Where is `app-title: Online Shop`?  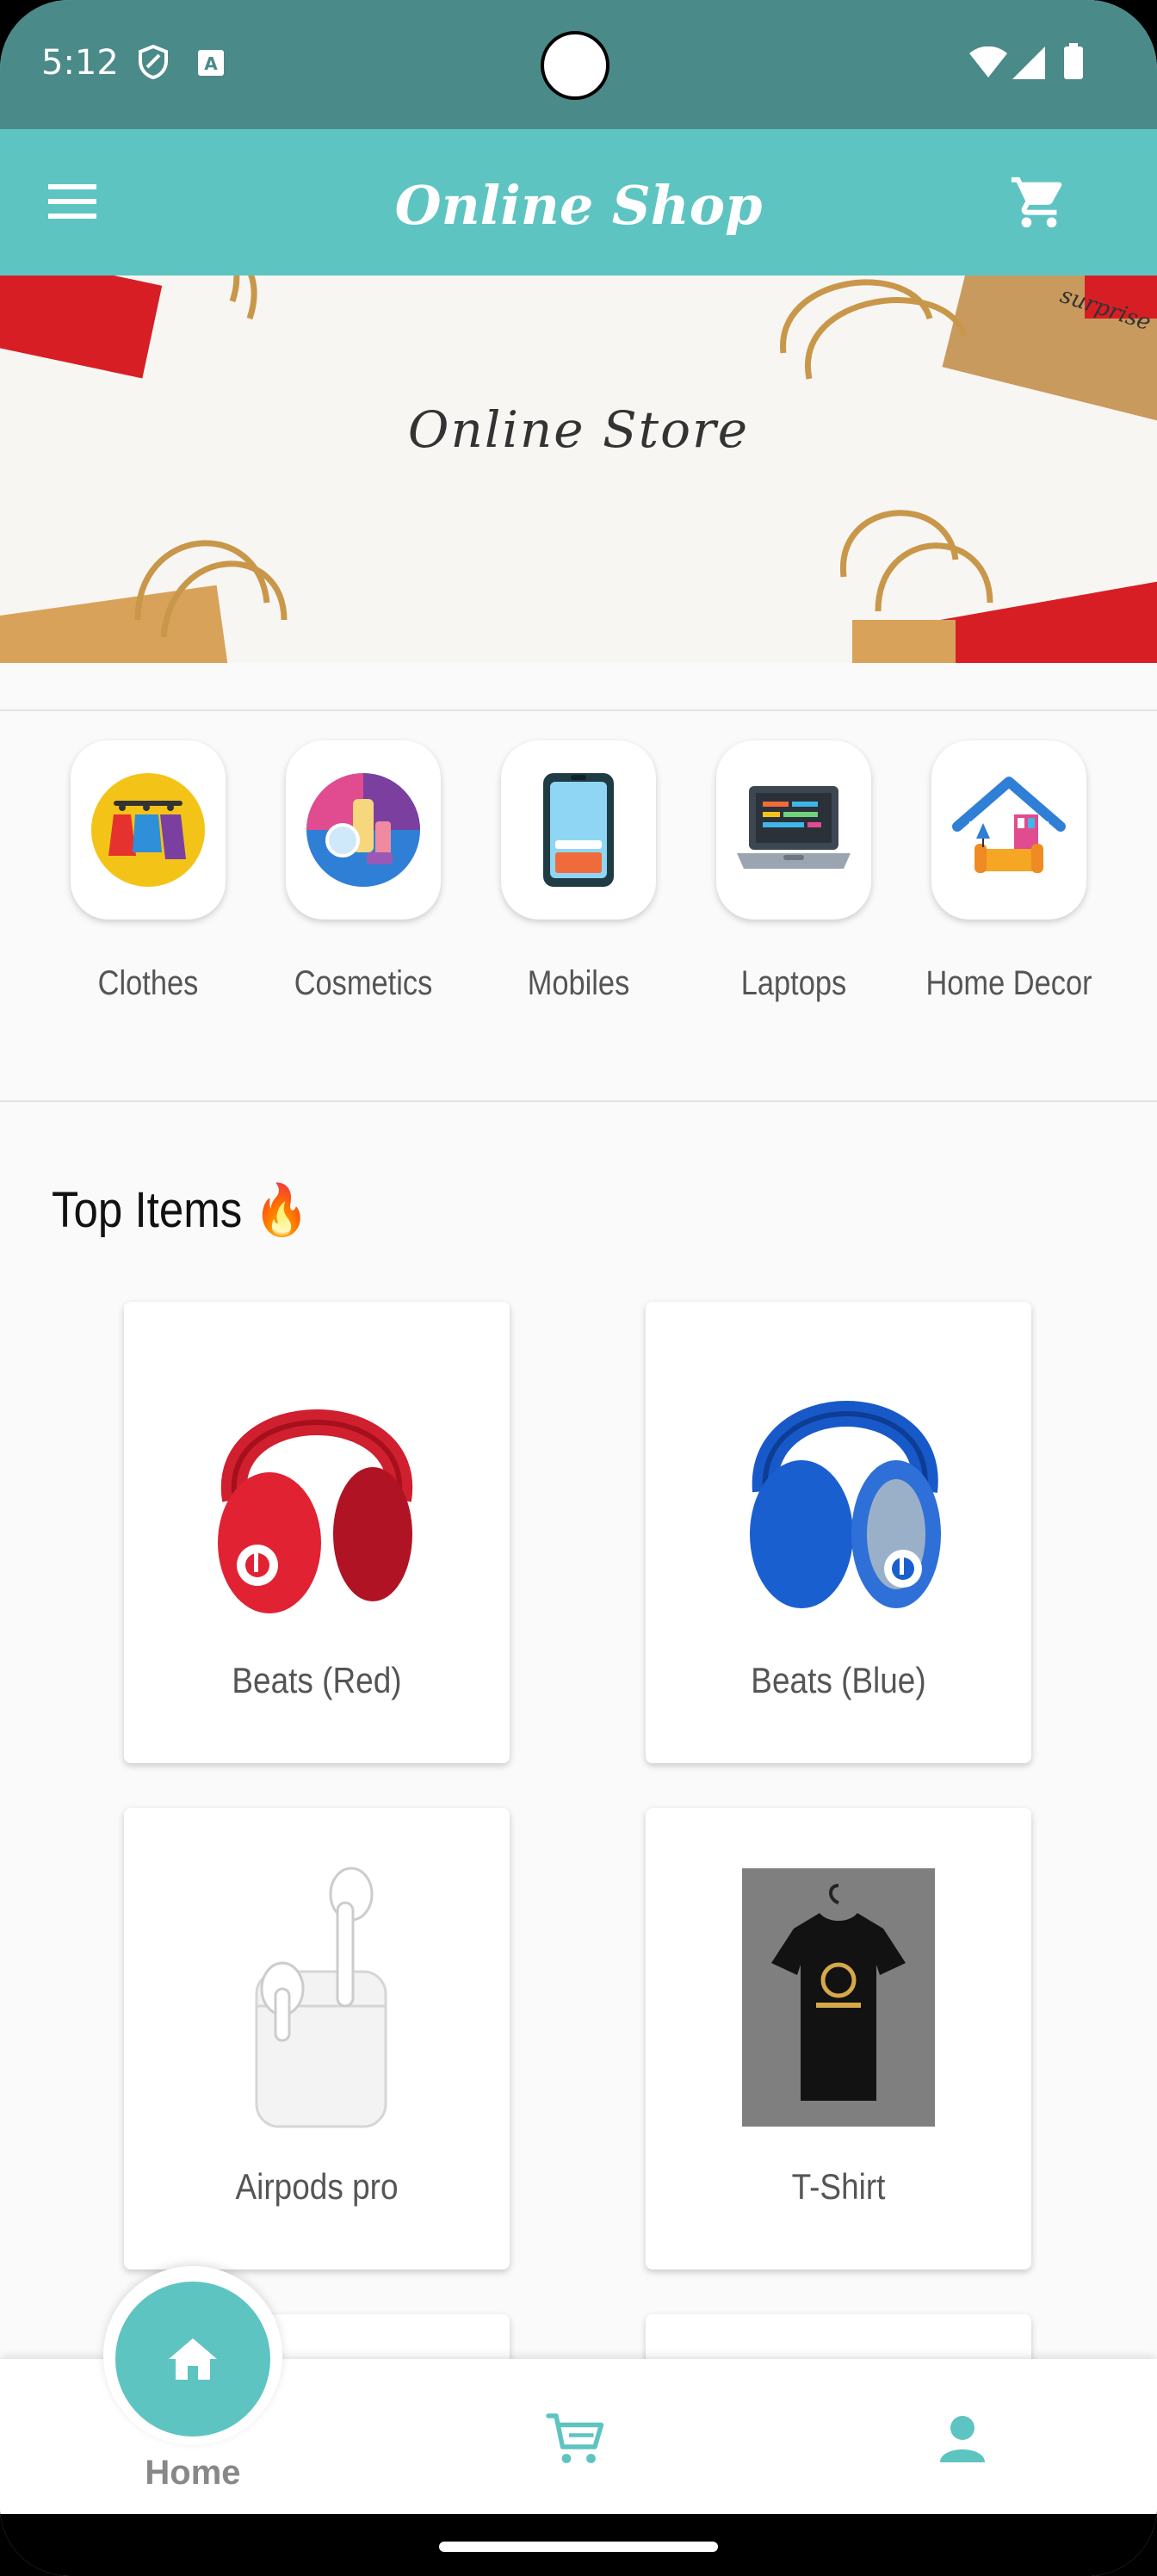
app-title: Online Shop is located at coordinates (579, 206).